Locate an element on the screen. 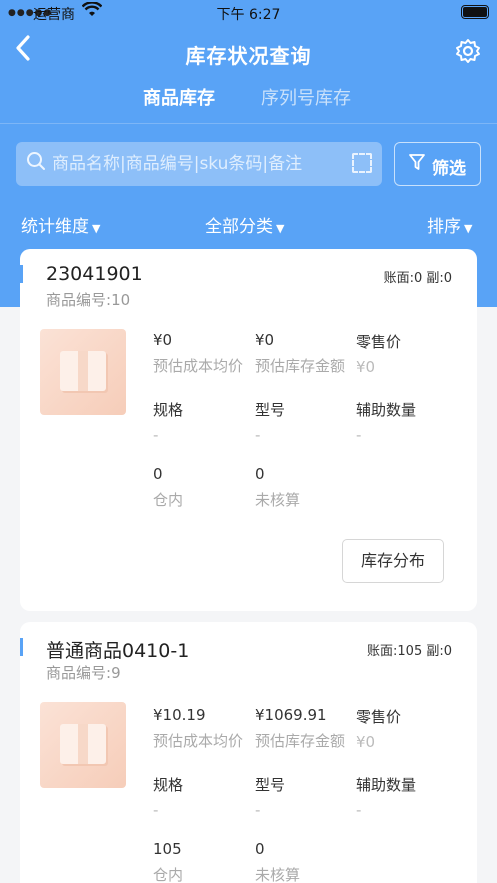 This screenshot has width=497, height=883. funnel-icon is located at coordinates (417, 164).